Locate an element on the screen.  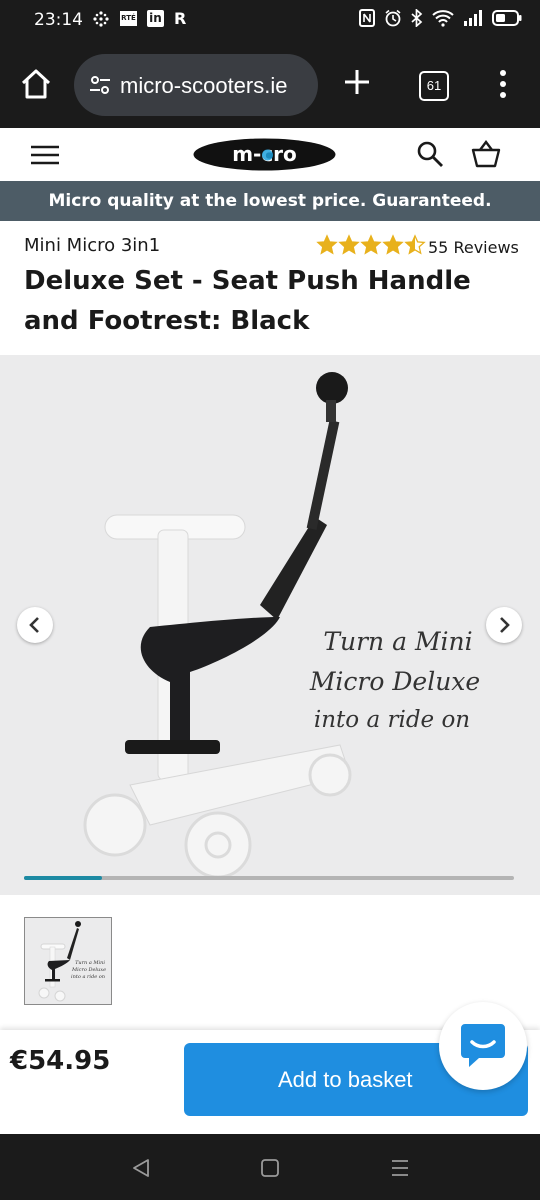
gallery-prev-button is located at coordinates (35, 625).